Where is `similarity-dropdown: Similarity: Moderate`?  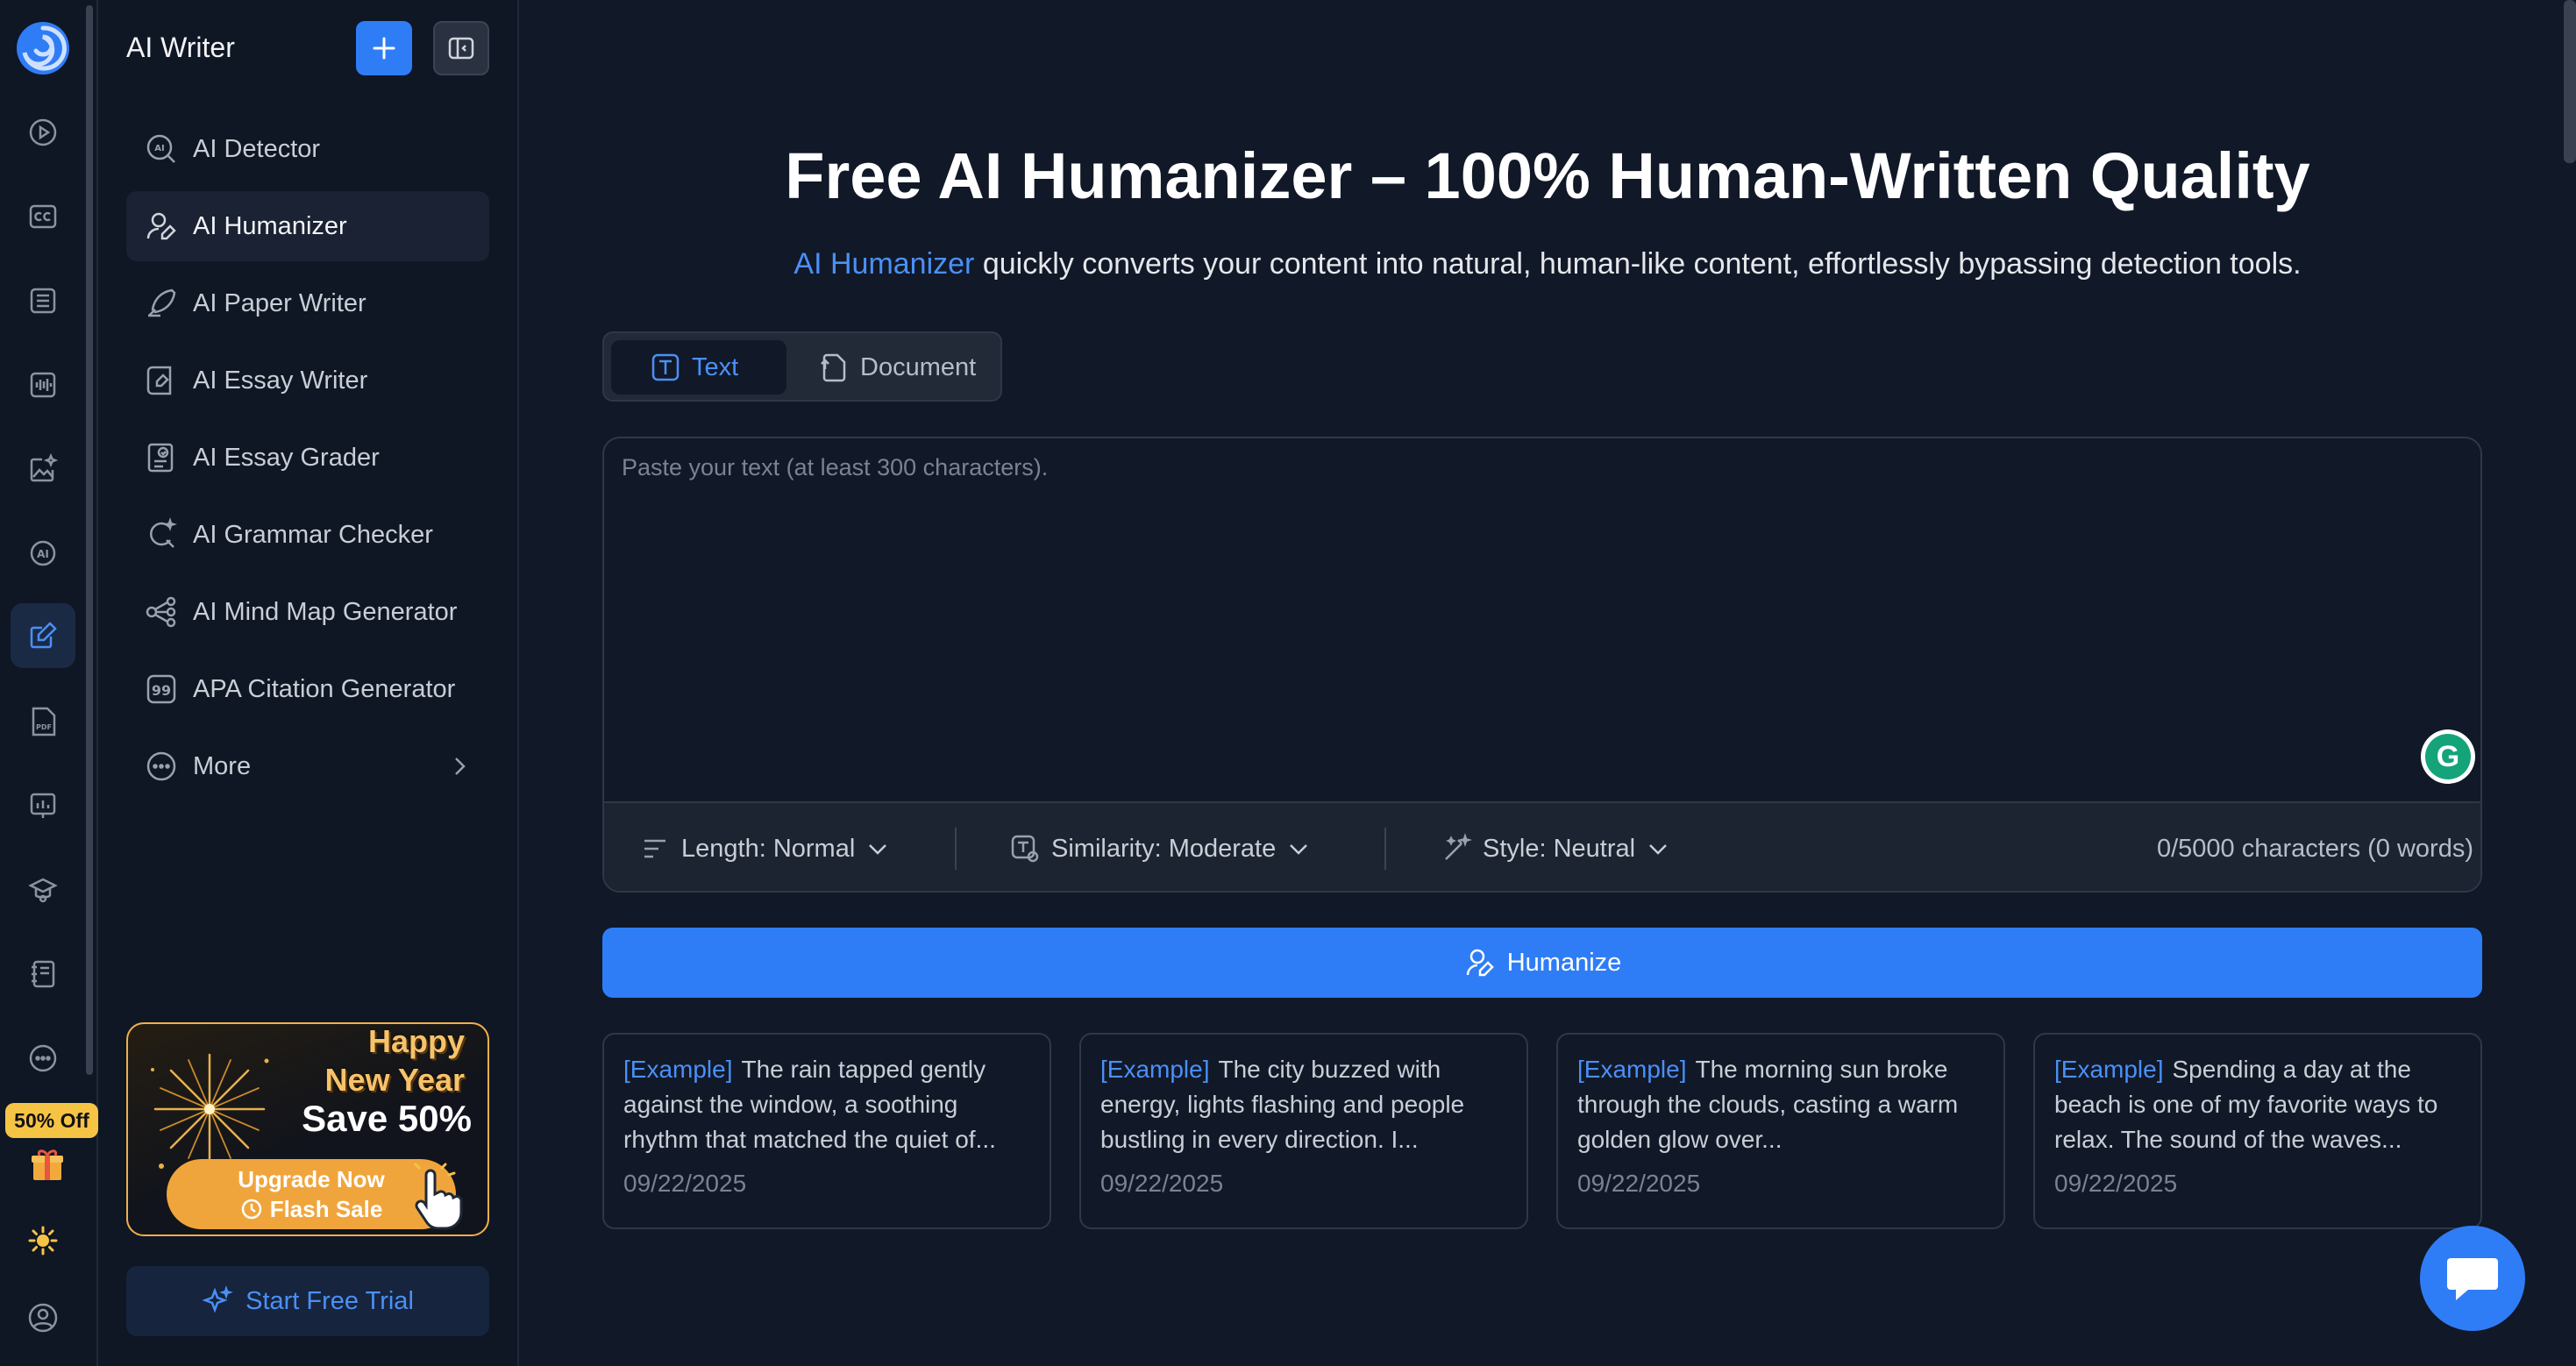 similarity-dropdown: Similarity: Moderate is located at coordinates (1160, 847).